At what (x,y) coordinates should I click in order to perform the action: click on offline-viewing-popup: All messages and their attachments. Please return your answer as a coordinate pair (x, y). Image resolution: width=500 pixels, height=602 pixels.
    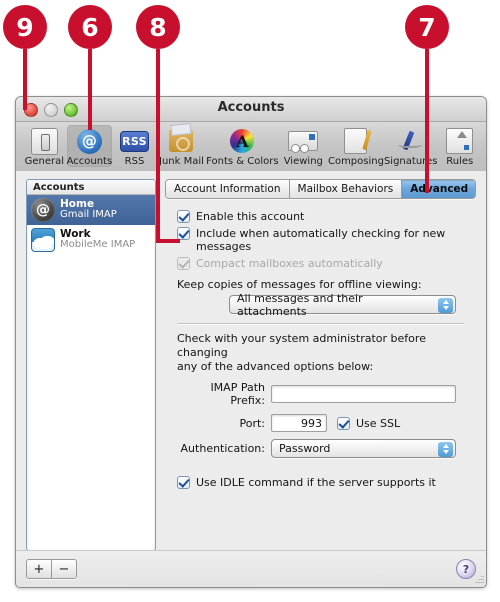
    Looking at the image, I should click on (342, 305).